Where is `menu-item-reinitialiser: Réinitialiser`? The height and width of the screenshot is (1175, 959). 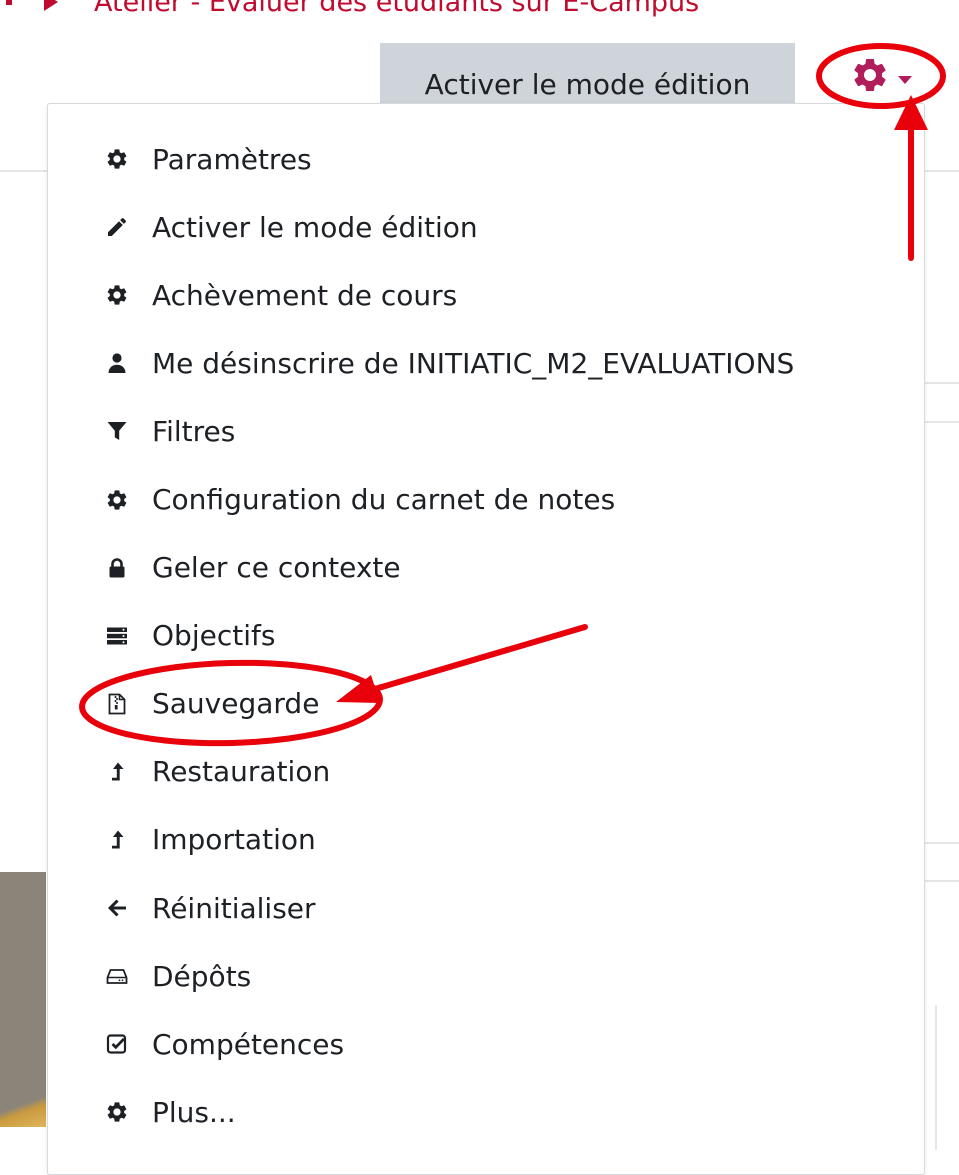 menu-item-reinitialiser: Réinitialiser is located at coordinates (486, 908).